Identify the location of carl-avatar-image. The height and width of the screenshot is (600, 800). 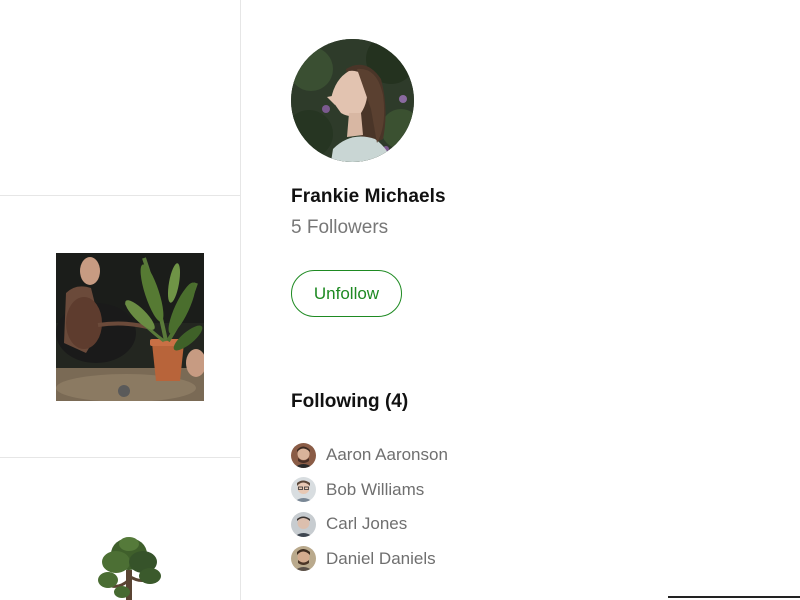
(303, 524).